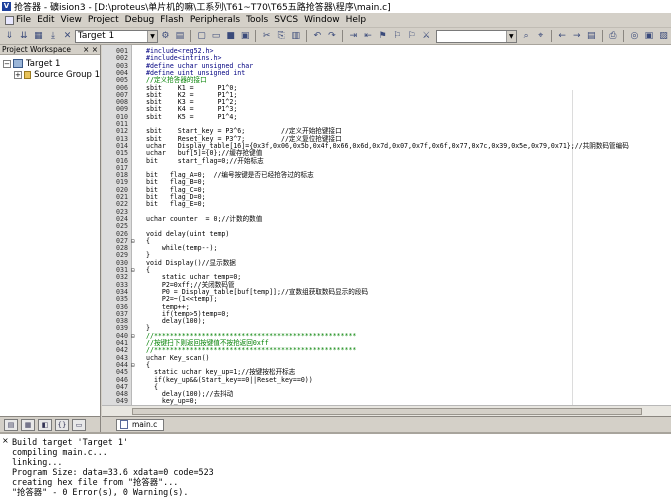  I want to click on file-tabs: main.c, so click(386, 424).